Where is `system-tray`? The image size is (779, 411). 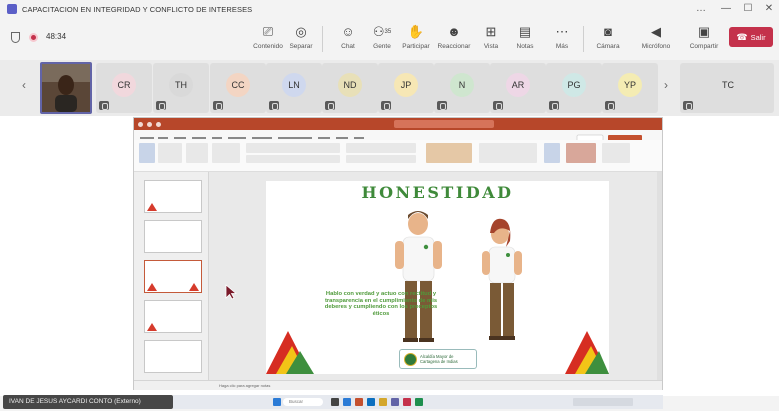
system-tray is located at coordinates (603, 402).